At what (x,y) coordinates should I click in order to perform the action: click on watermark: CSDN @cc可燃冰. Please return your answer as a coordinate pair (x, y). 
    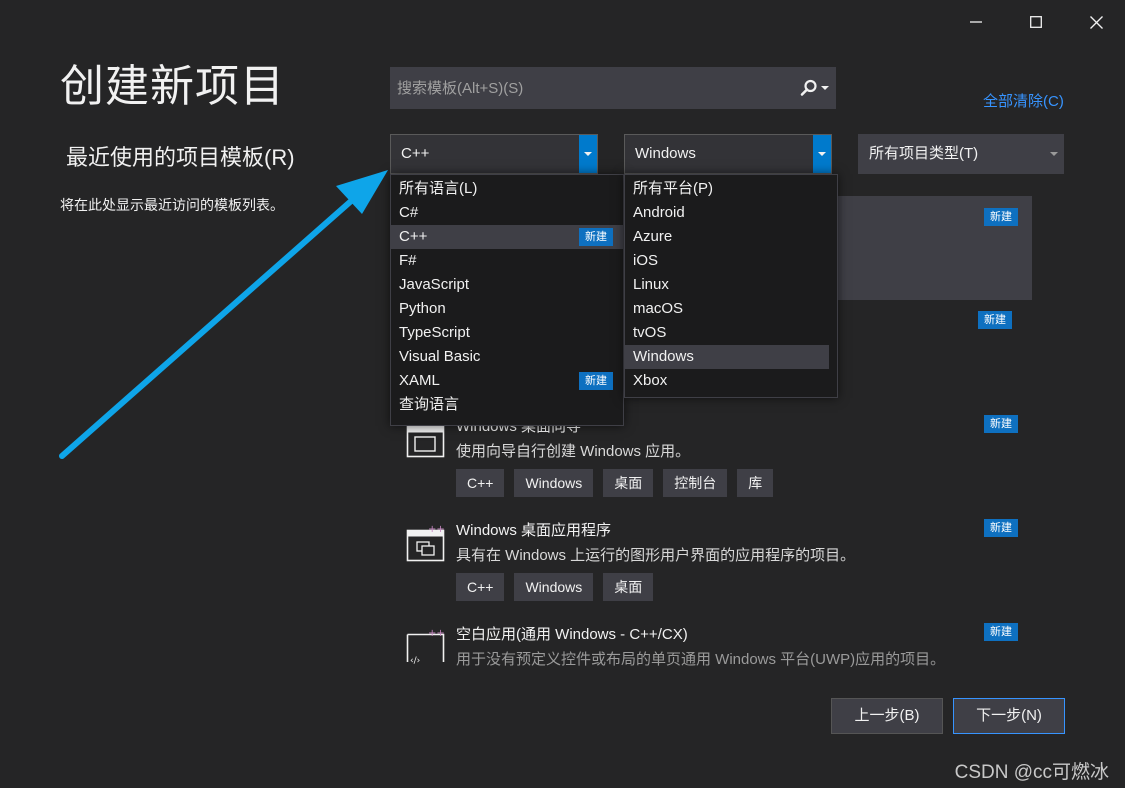
    Looking at the image, I should click on (1031, 772).